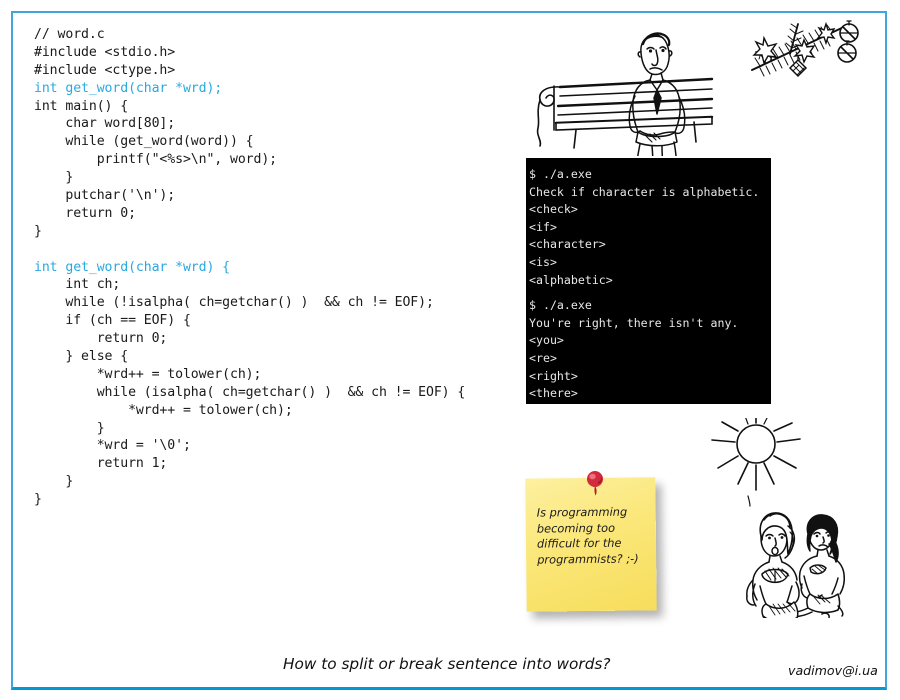 The height and width of the screenshot is (700, 900). Describe the element at coordinates (112, 446) in the screenshot. I see `code-line: *wrd = '\0';` at that location.